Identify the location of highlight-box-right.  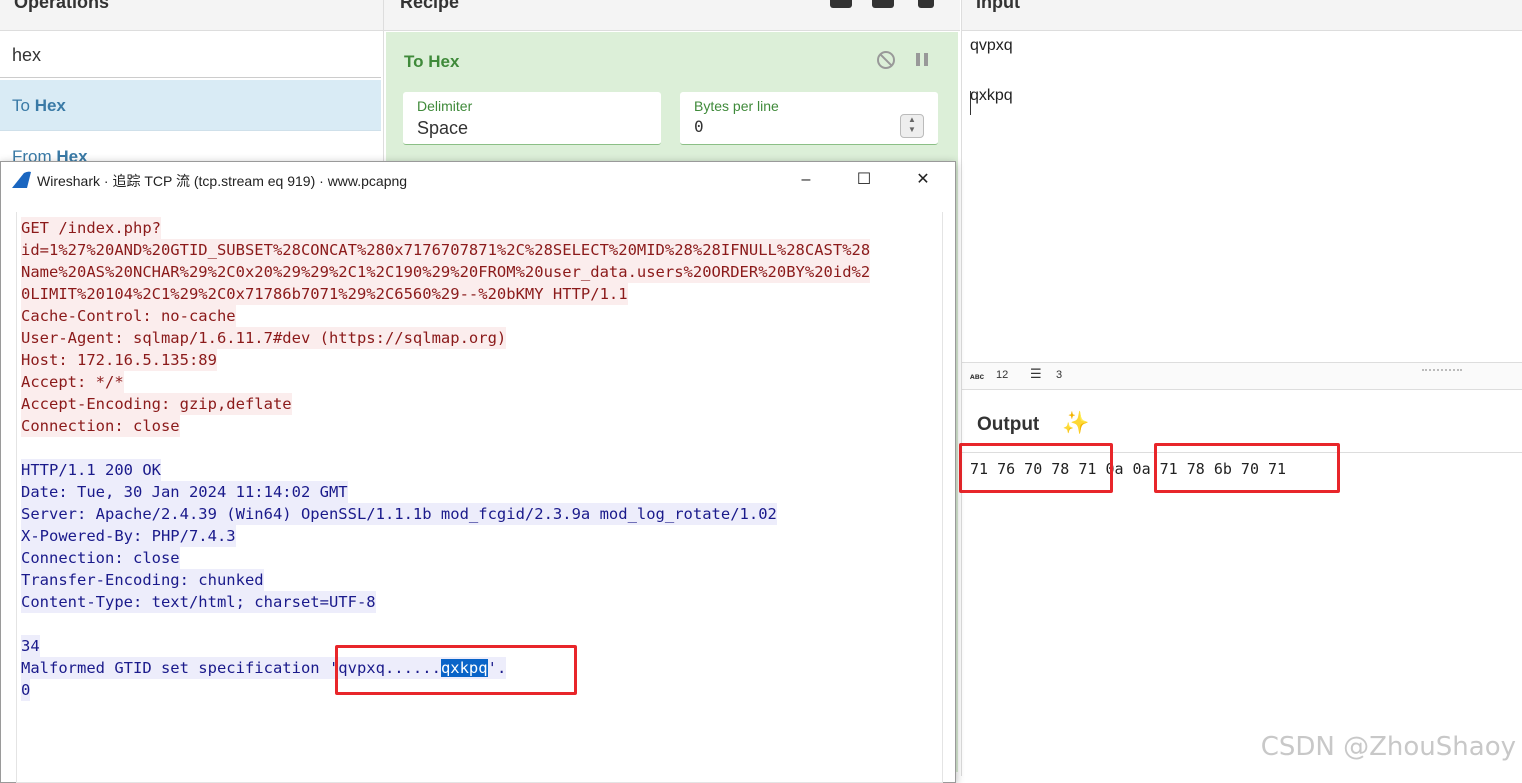
(1247, 468).